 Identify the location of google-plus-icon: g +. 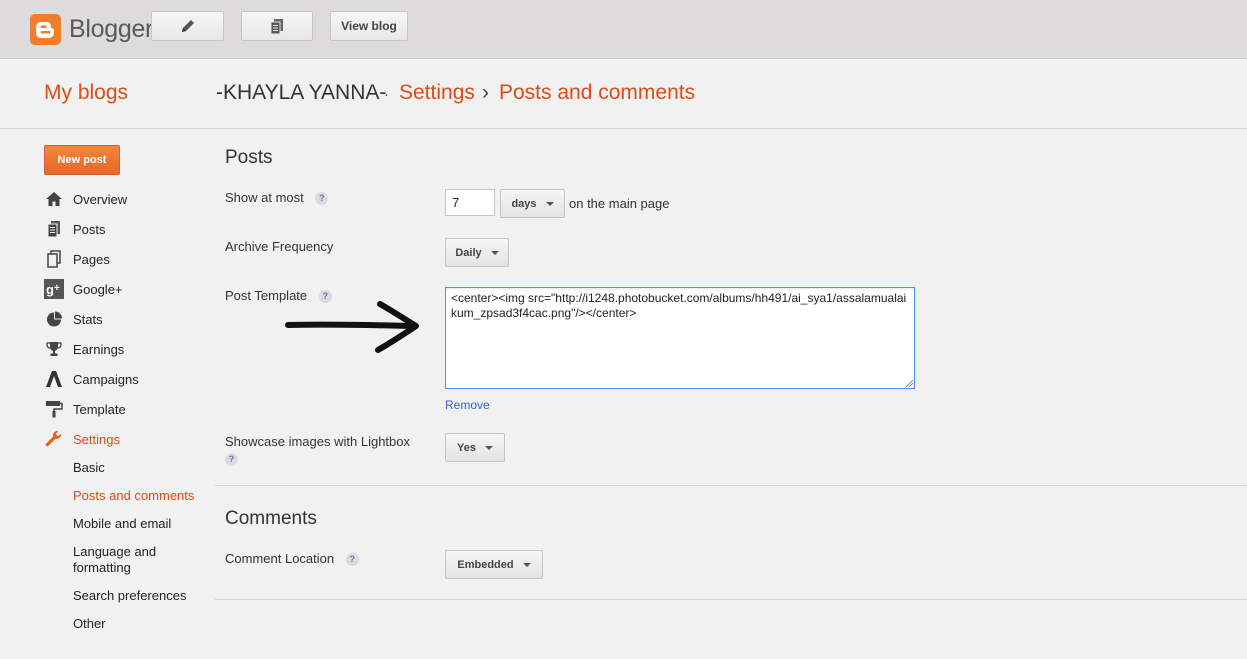
(54, 289).